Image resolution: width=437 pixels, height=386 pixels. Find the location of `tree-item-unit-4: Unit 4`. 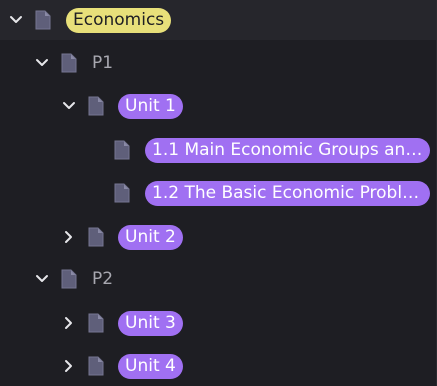

tree-item-unit-4: Unit 4 is located at coordinates (218, 366).